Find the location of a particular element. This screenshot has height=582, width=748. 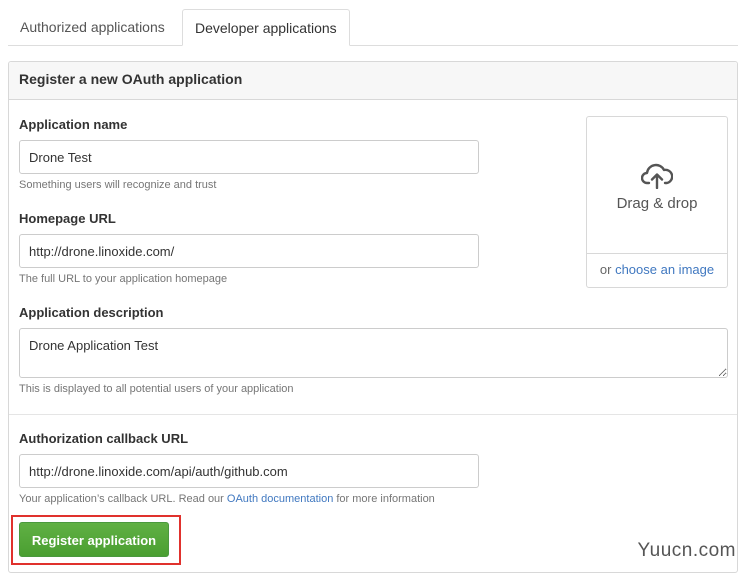

image-upload-box: Drag & drop or choose an image is located at coordinates (657, 202).